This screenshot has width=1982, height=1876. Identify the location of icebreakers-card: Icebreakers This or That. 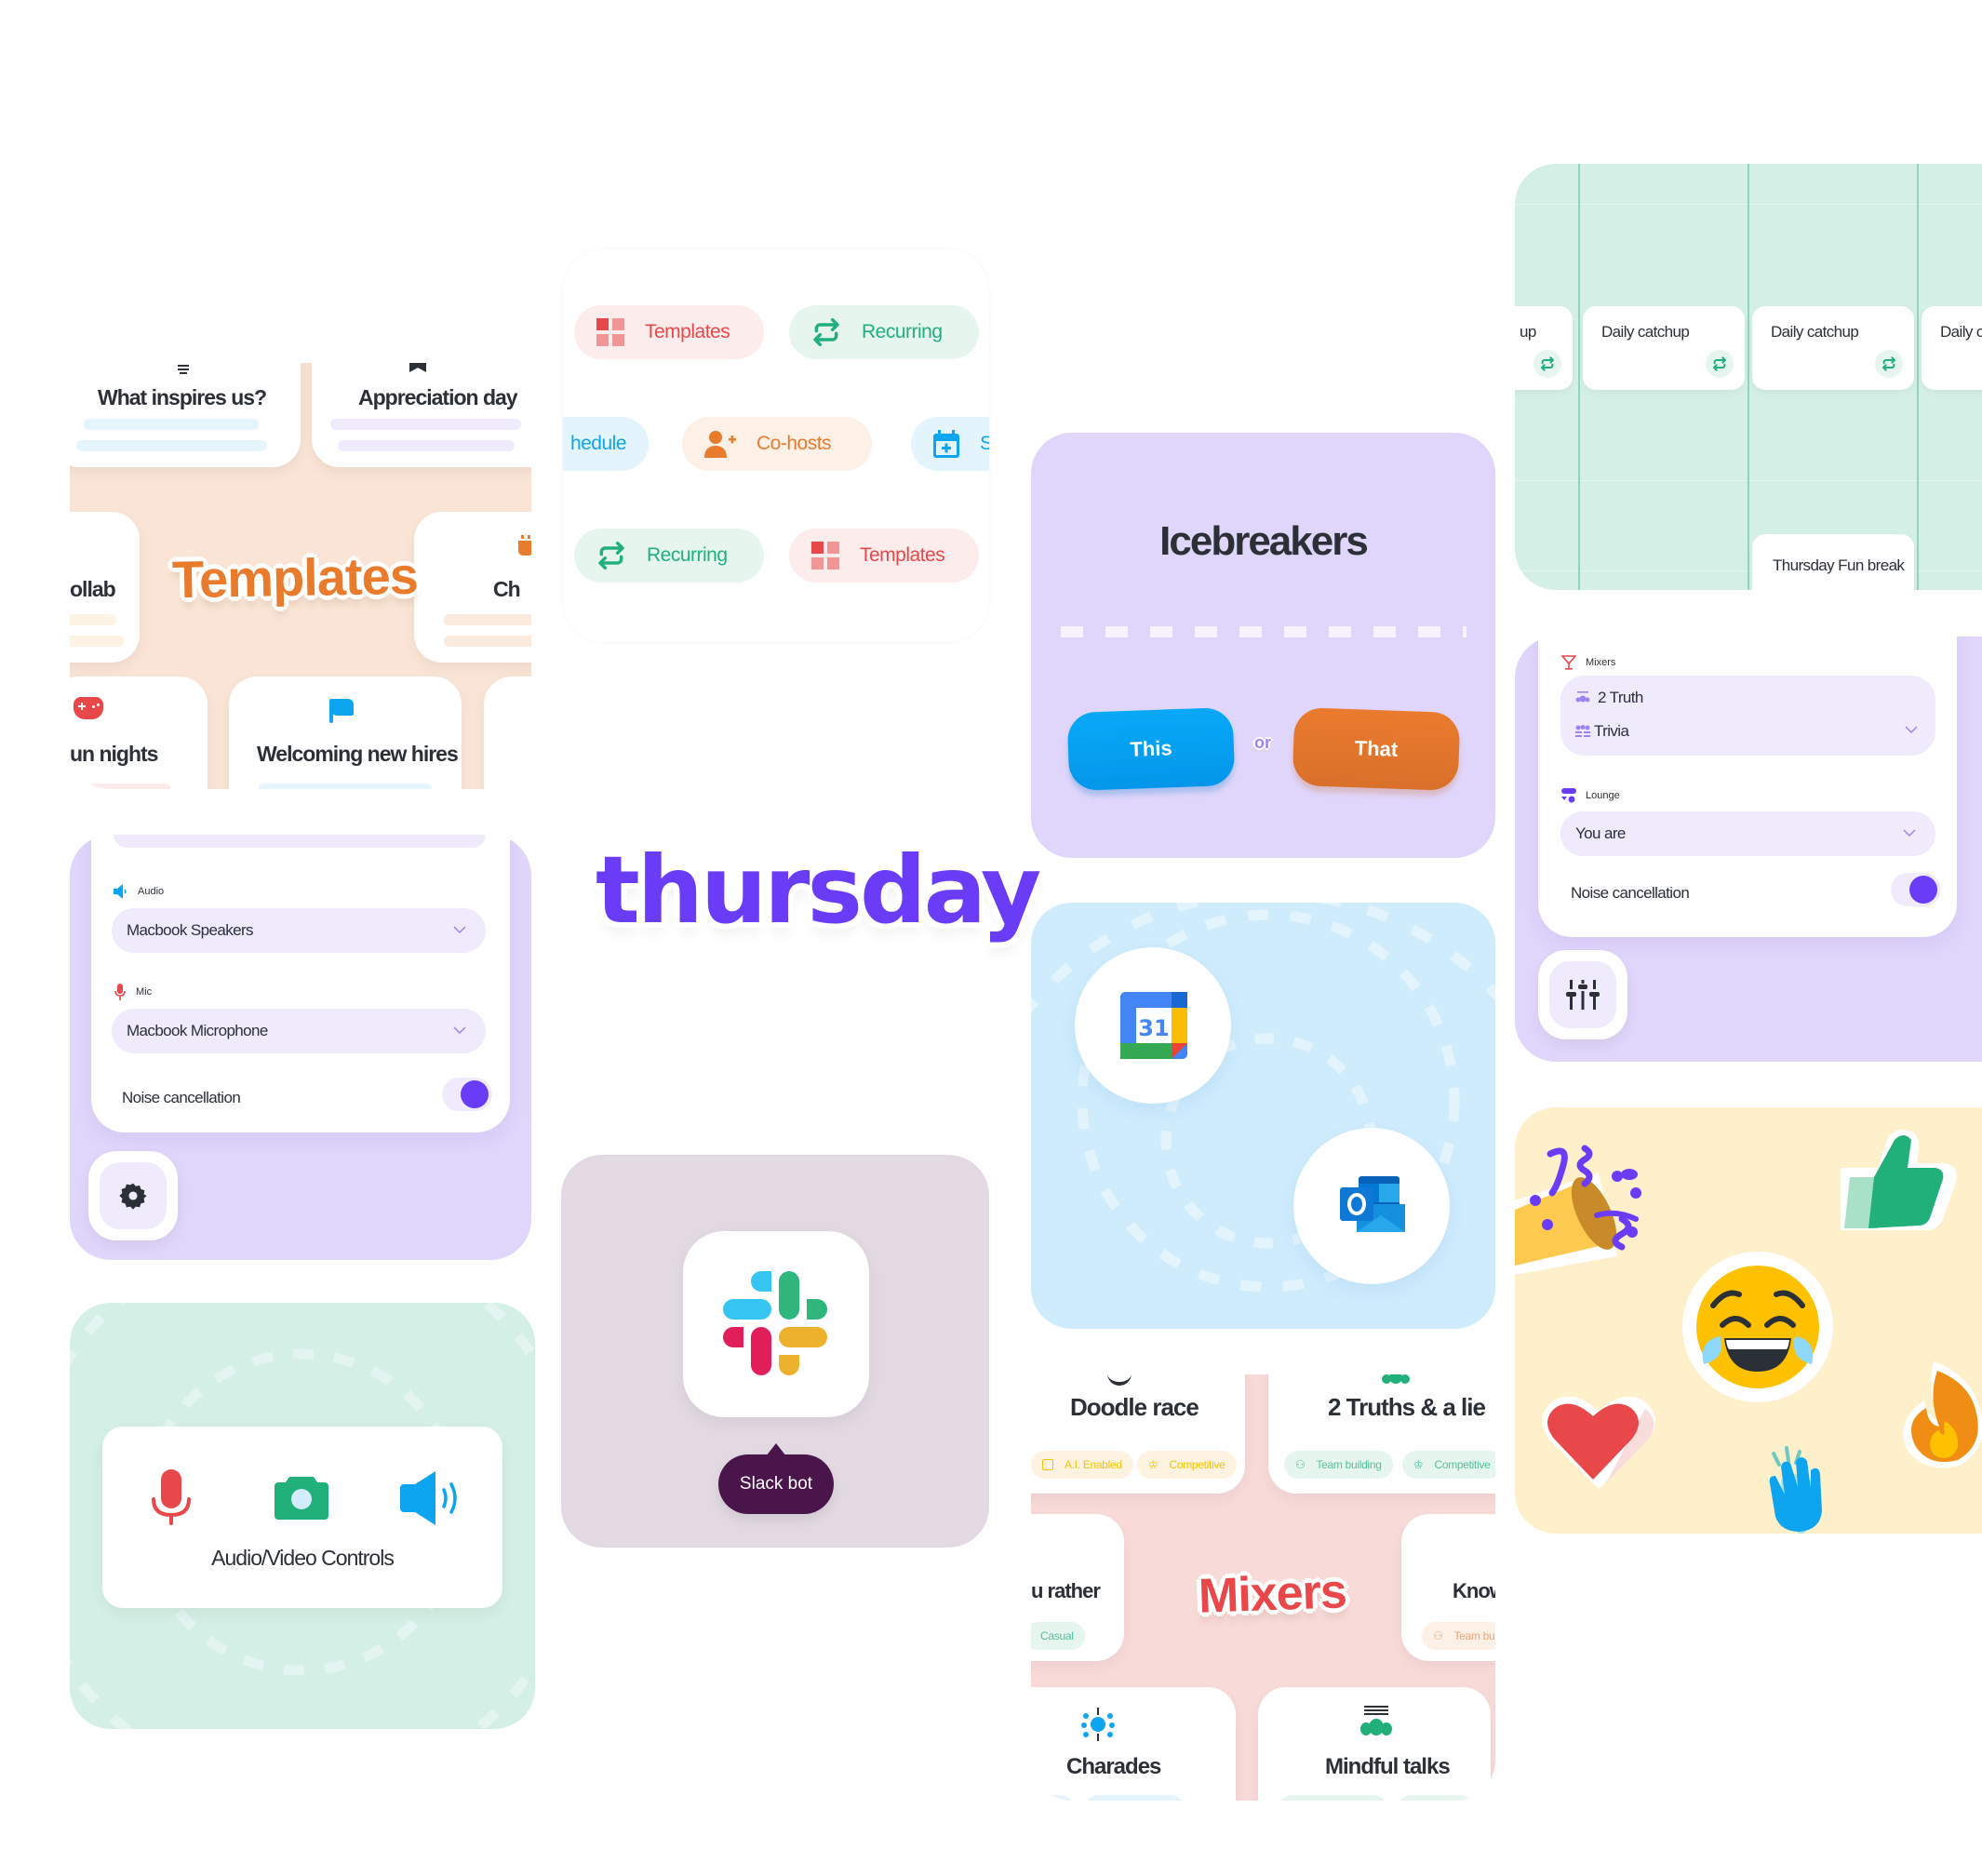
(1263, 645).